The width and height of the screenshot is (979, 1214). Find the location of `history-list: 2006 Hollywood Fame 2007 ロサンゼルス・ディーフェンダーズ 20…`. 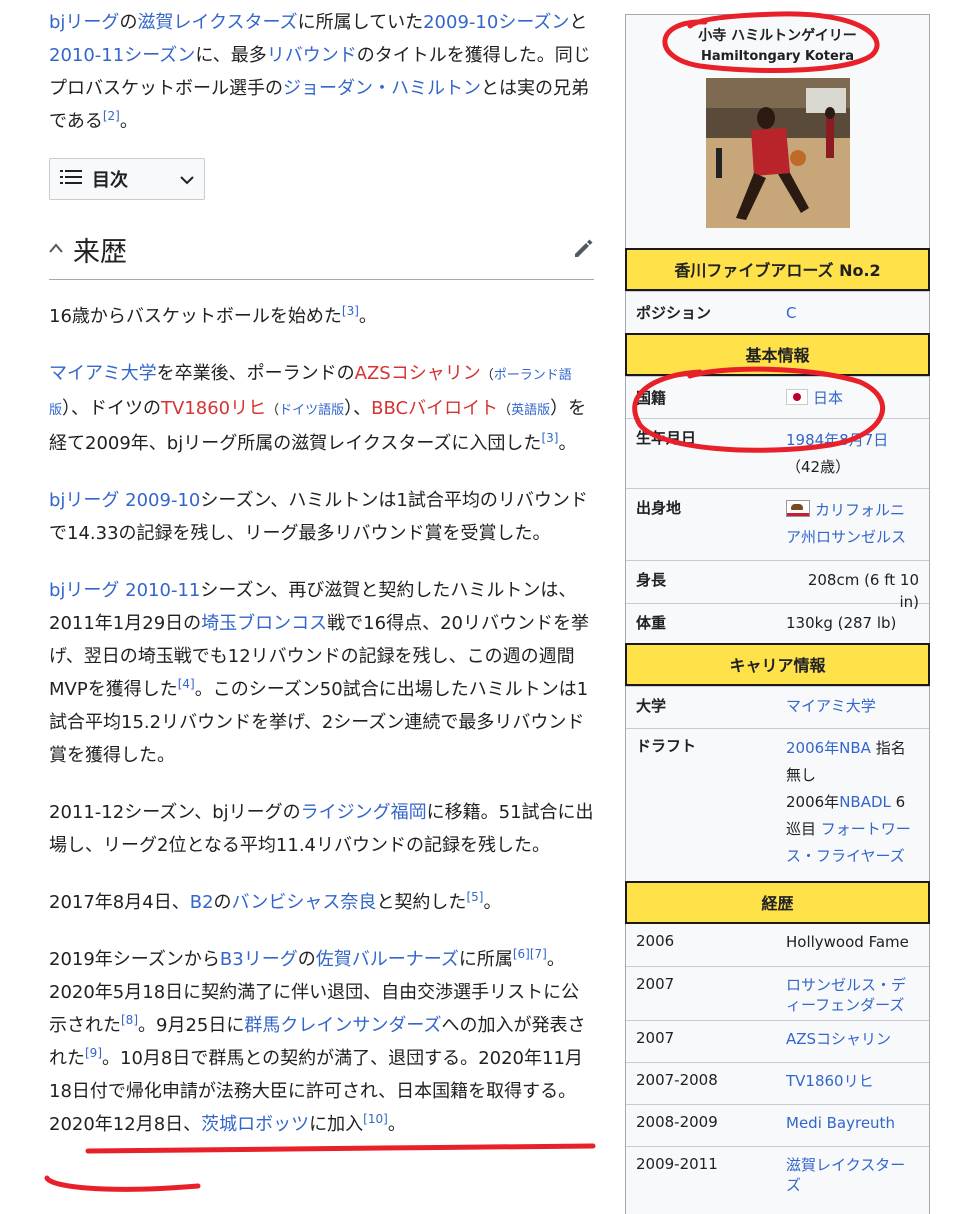

history-list: 2006 Hollywood Fame 2007 ロサンゼルス・ディーフェンダーズ 20… is located at coordinates (777, 1065).